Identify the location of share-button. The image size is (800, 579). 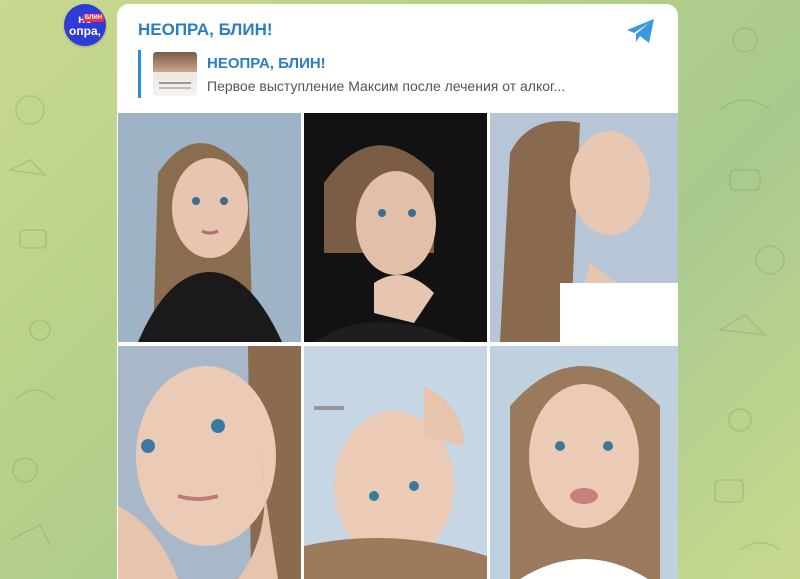
(641, 31).